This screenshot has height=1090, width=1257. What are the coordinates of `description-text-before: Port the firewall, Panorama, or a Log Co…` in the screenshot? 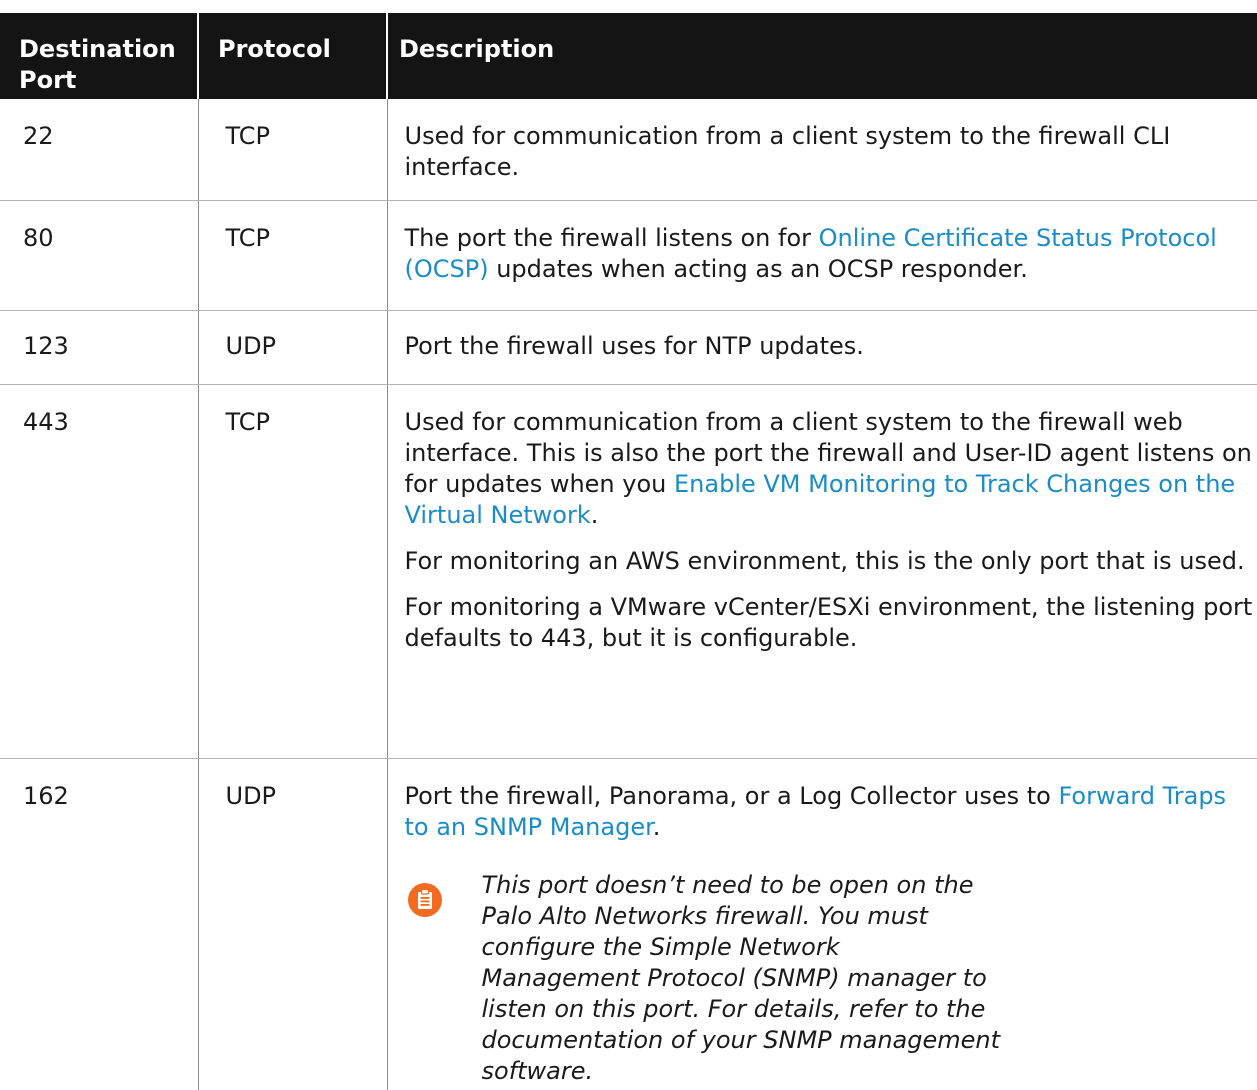 It's located at (732, 796).